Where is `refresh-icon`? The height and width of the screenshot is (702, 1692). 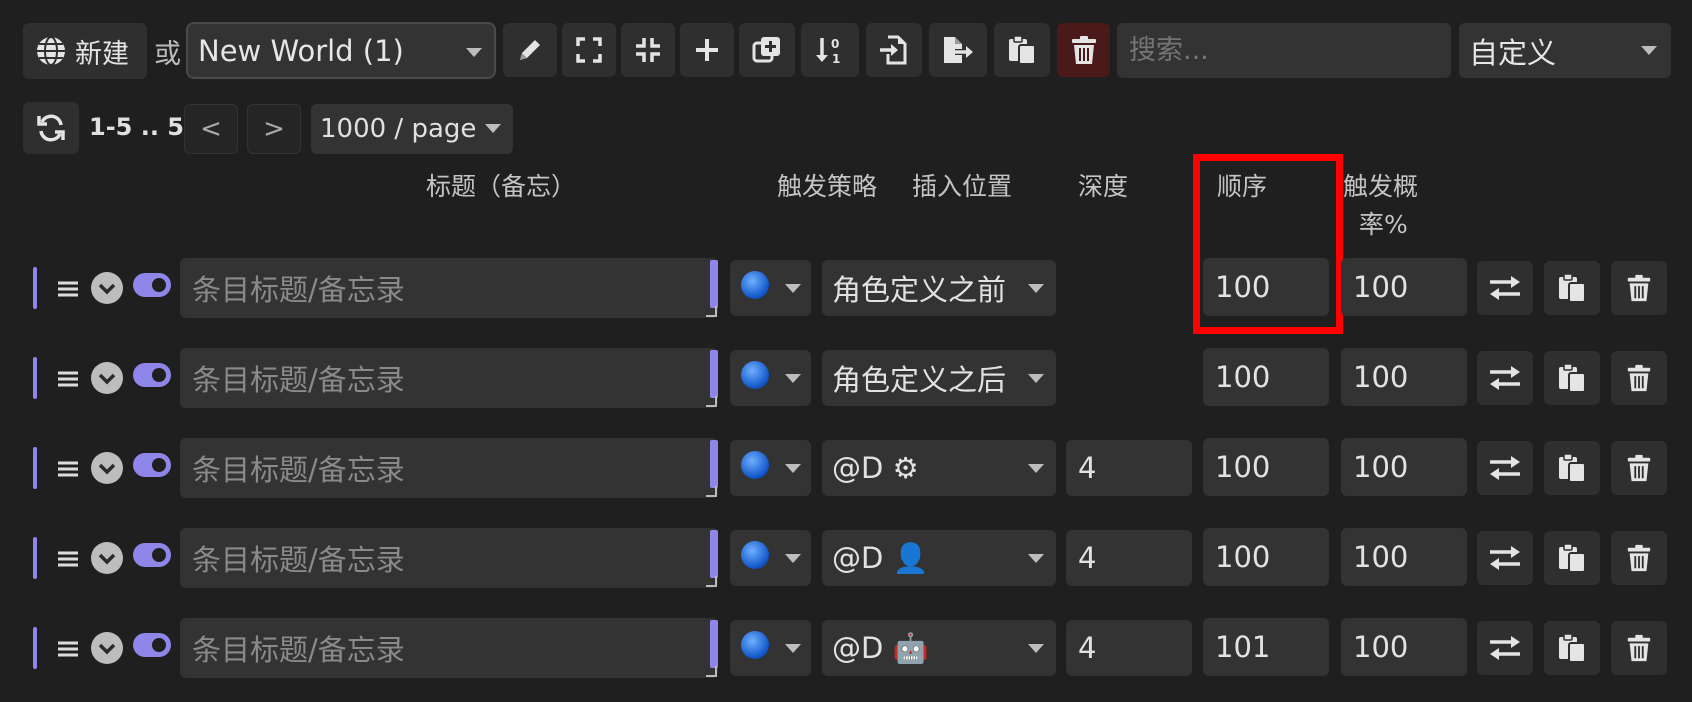
refresh-icon is located at coordinates (51, 128).